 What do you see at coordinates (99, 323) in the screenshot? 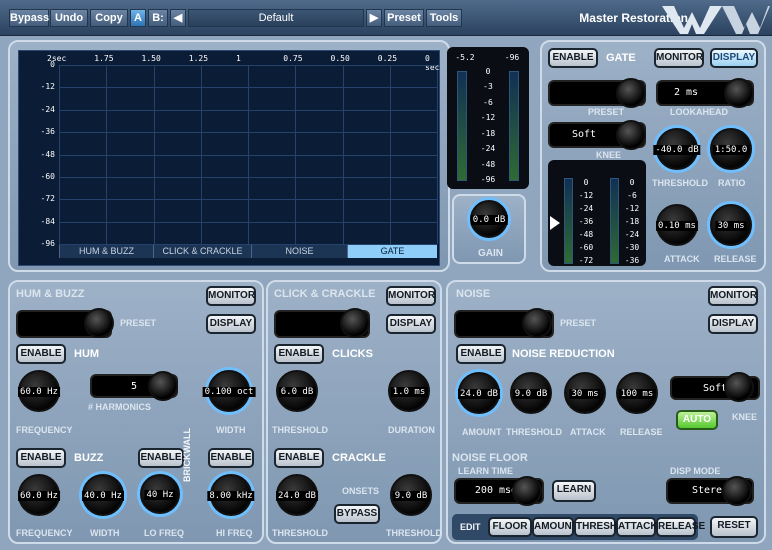
I see `hum-preset-knob` at bounding box center [99, 323].